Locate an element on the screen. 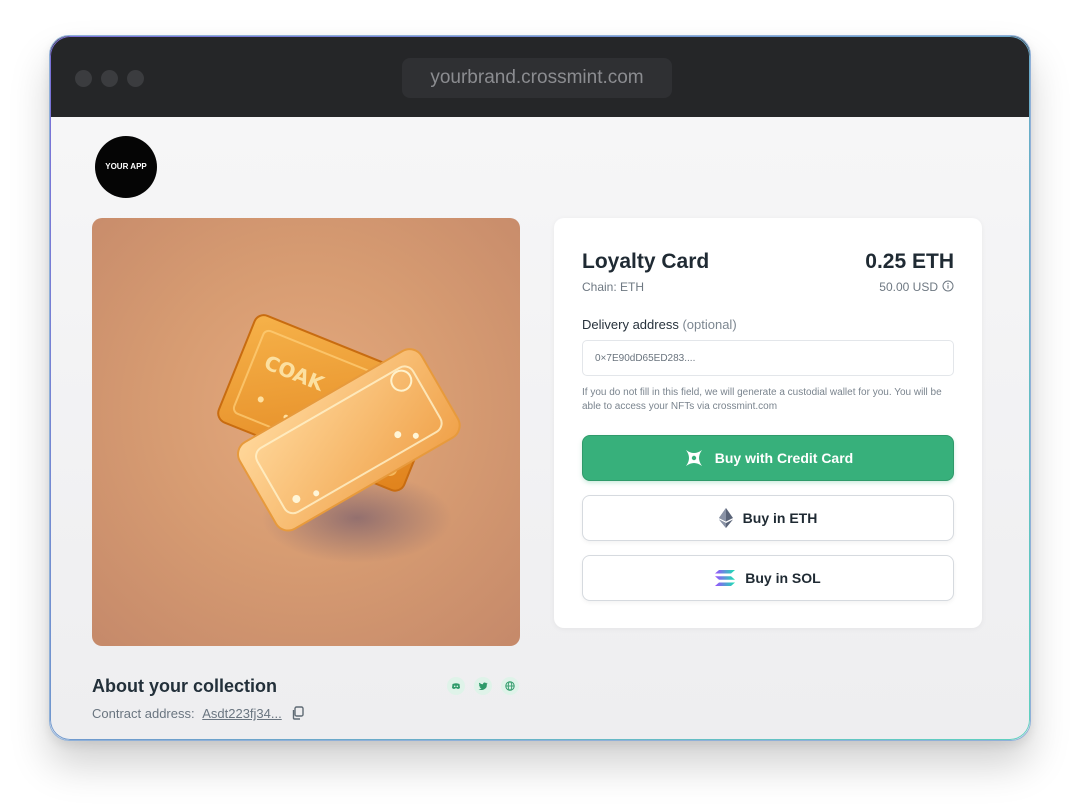 The height and width of the screenshot is (804, 1080). buy-credit-card-button: Buy with Credit Card is located at coordinates (768, 458).